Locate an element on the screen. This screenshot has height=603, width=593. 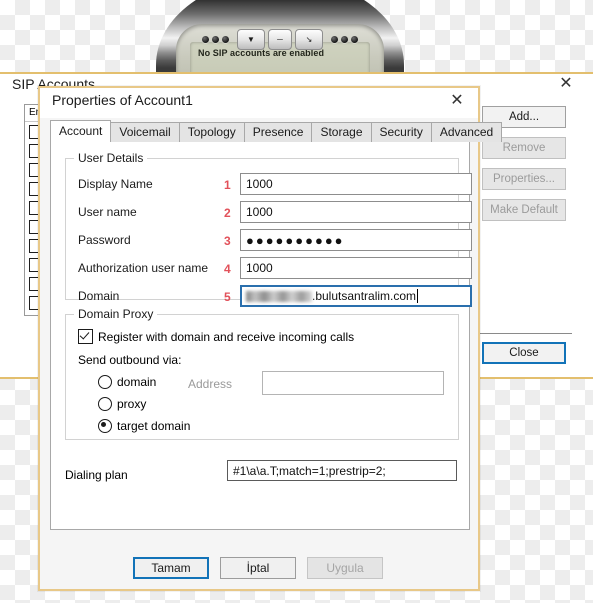
tab-security: Security is located at coordinates (401, 132).